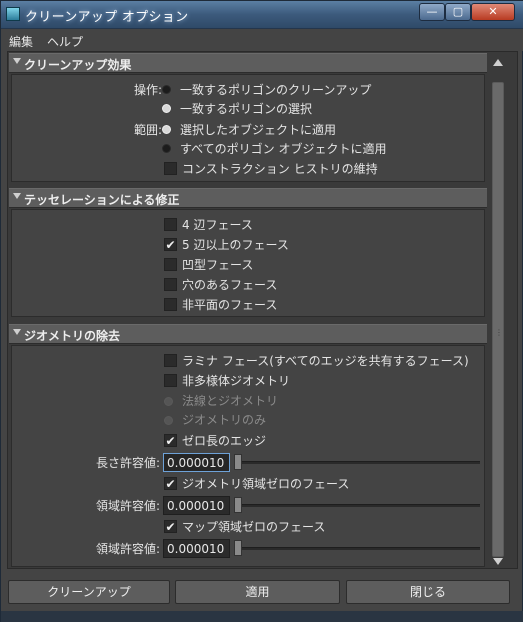 Image resolution: width=523 pixels, height=622 pixels. I want to click on radio-label: 一致するポリゴンの選択, so click(246, 109).